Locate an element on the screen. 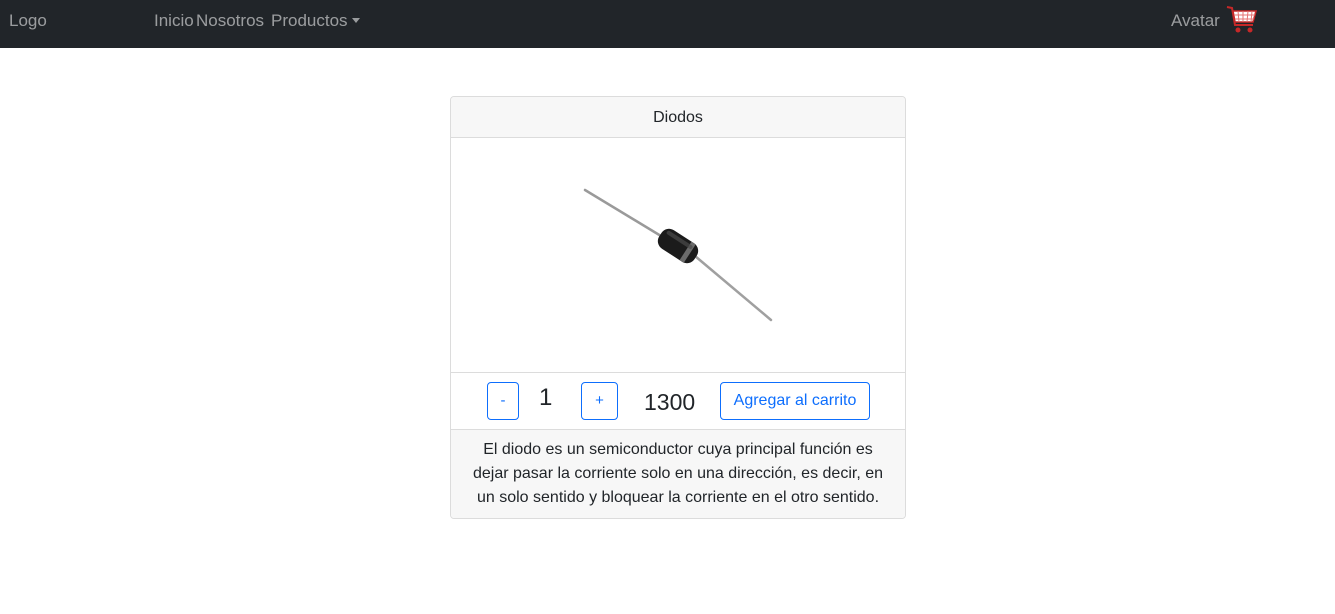 This screenshot has height=614, width=1335. top-navbar: Logo Inicio Nosotros Productos Avatar is located at coordinates (667, 24).